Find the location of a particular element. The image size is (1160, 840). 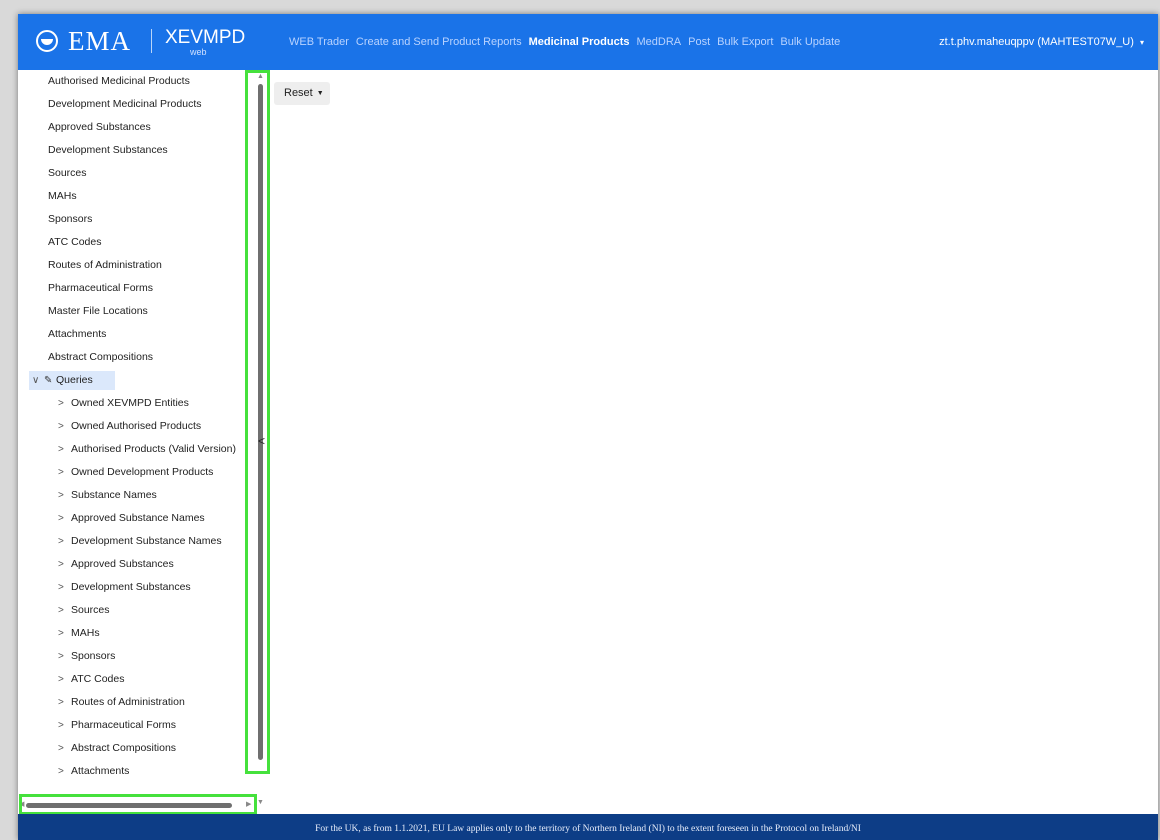

query-item-atc-codes: > ATC Codes is located at coordinates (136, 679).